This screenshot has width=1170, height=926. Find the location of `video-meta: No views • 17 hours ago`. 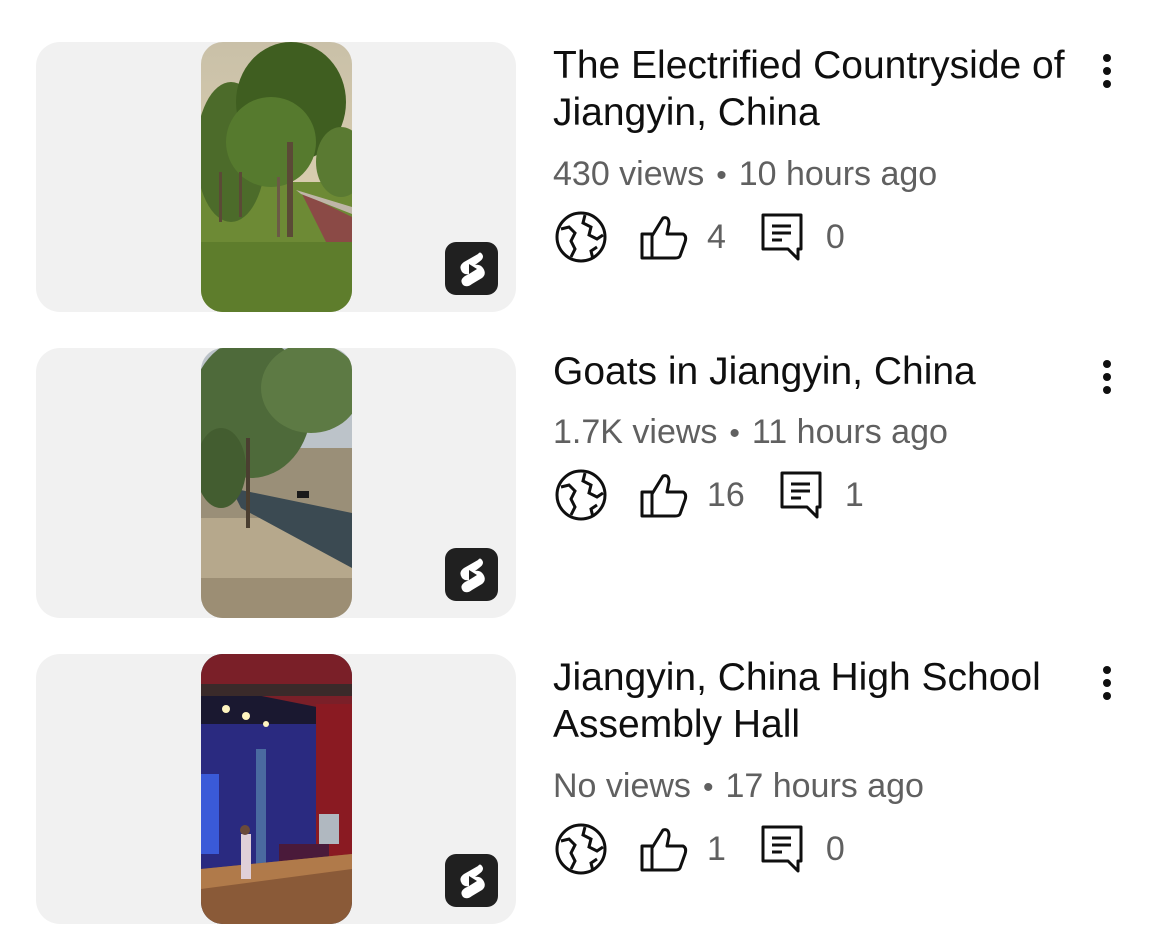

video-meta: No views • 17 hours ago is located at coordinates (738, 787).